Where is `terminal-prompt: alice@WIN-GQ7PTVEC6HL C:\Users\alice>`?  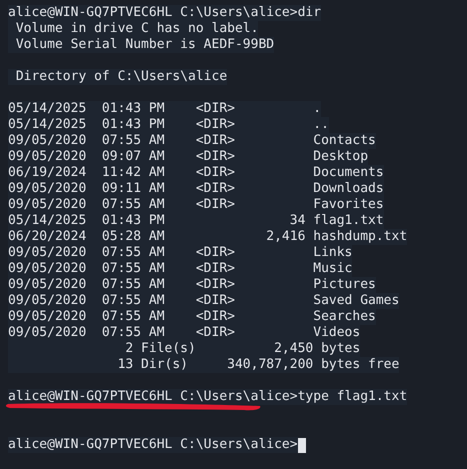 terminal-prompt: alice@WIN-GQ7PTVEC6HL C:\Users\alice> is located at coordinates (153, 445).